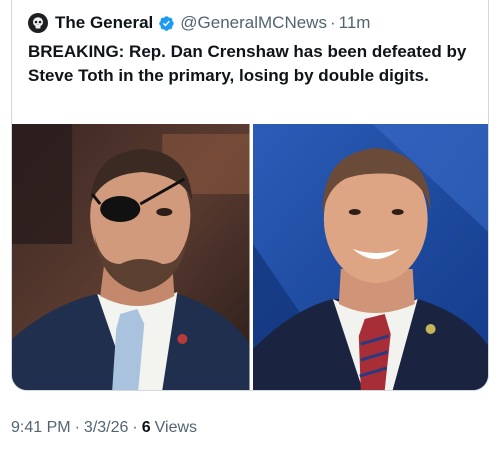 Image resolution: width=500 pixels, height=449 pixels. I want to click on author-handle: @GeneralMCNews, so click(253, 23).